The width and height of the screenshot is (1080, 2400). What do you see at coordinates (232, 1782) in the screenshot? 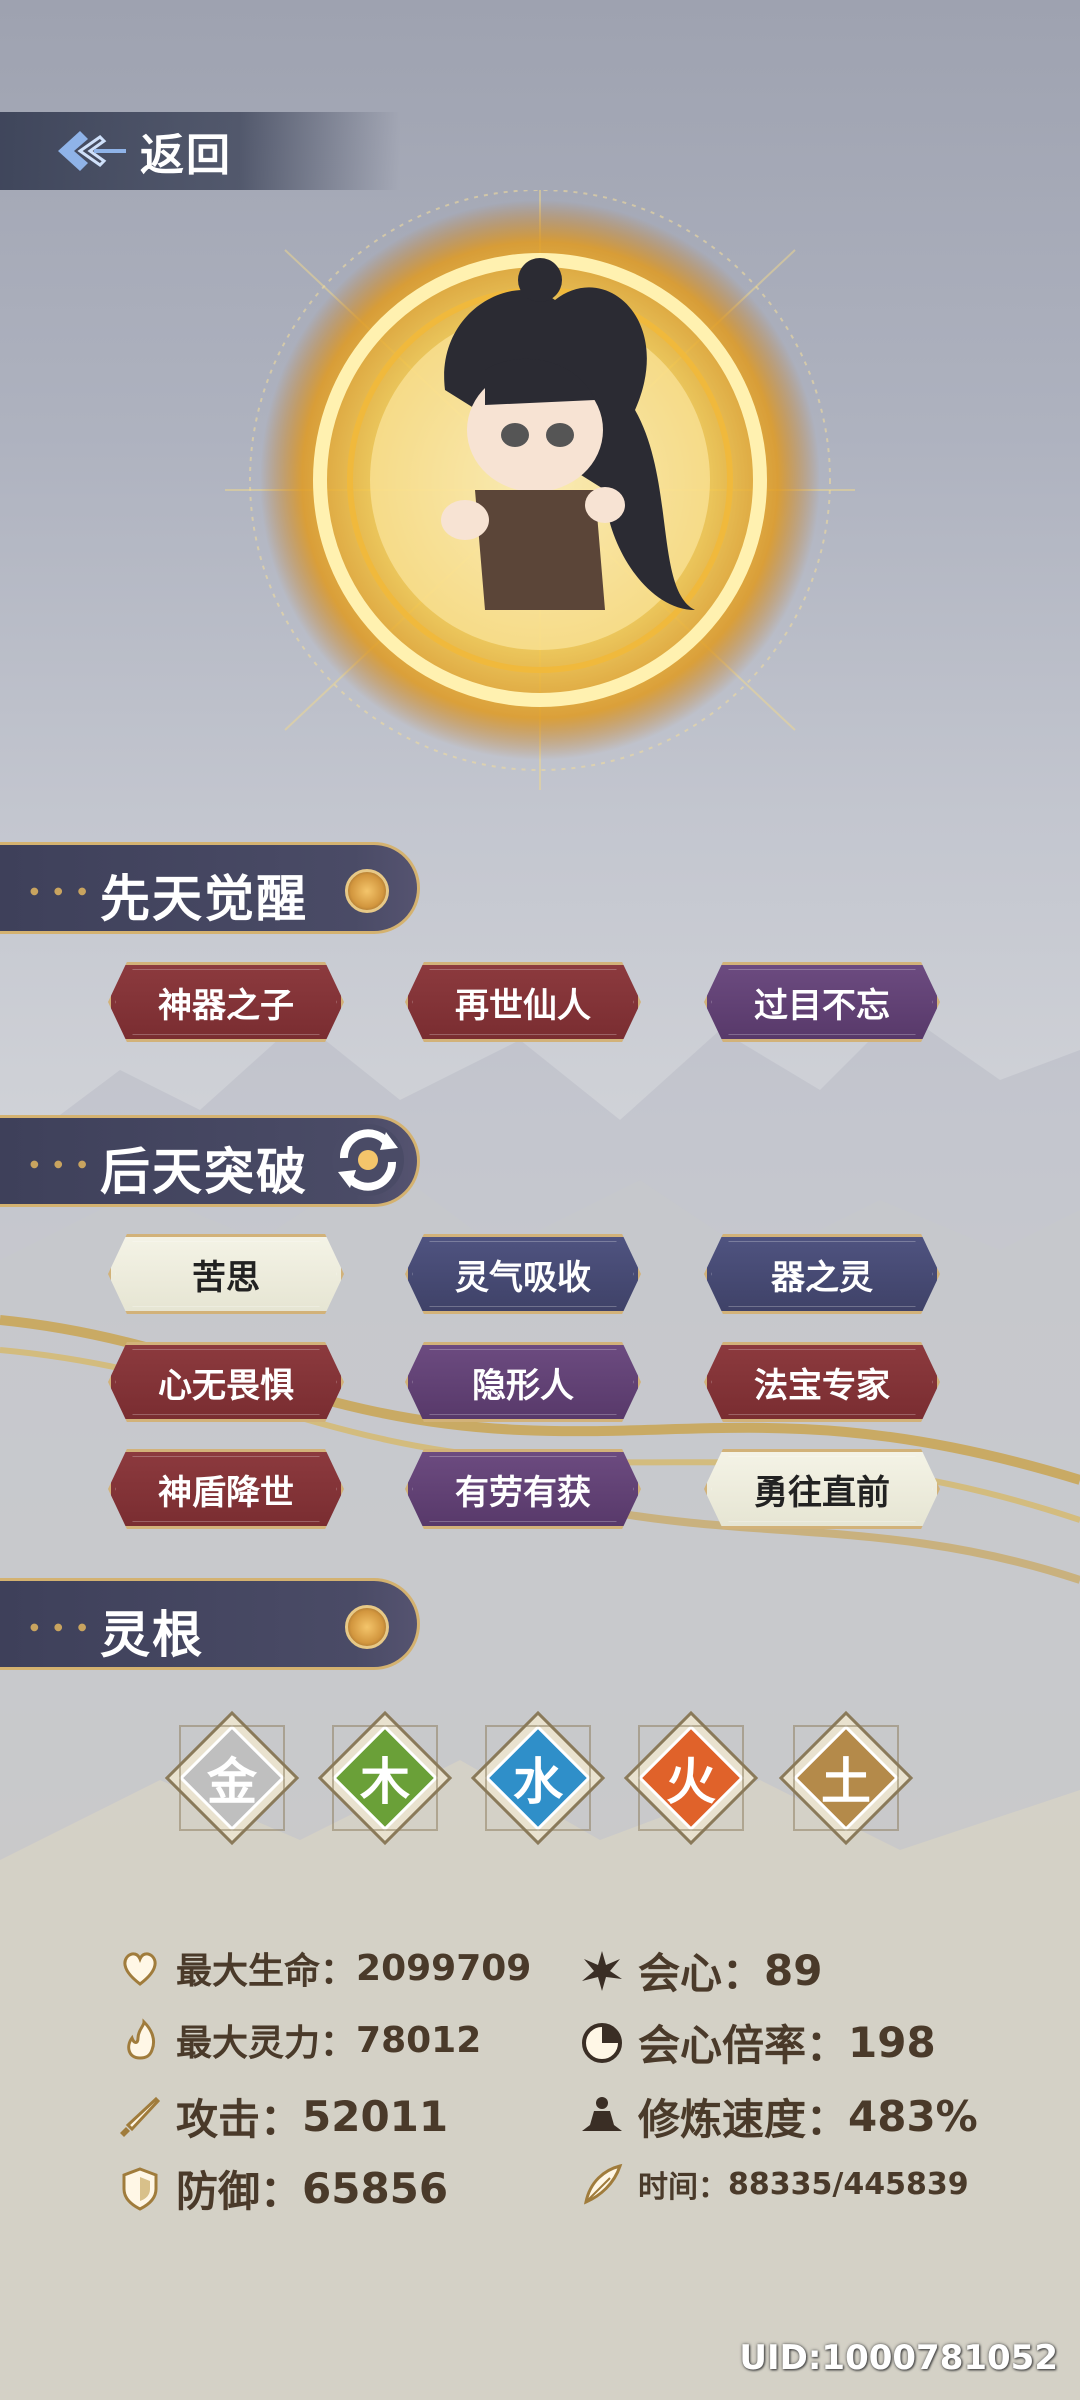
I see `spirit-root-glyph: 金` at bounding box center [232, 1782].